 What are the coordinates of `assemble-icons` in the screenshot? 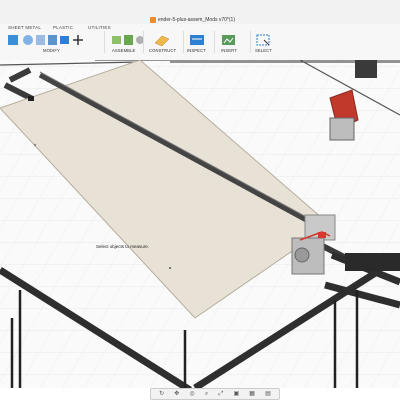 It's located at (128, 40).